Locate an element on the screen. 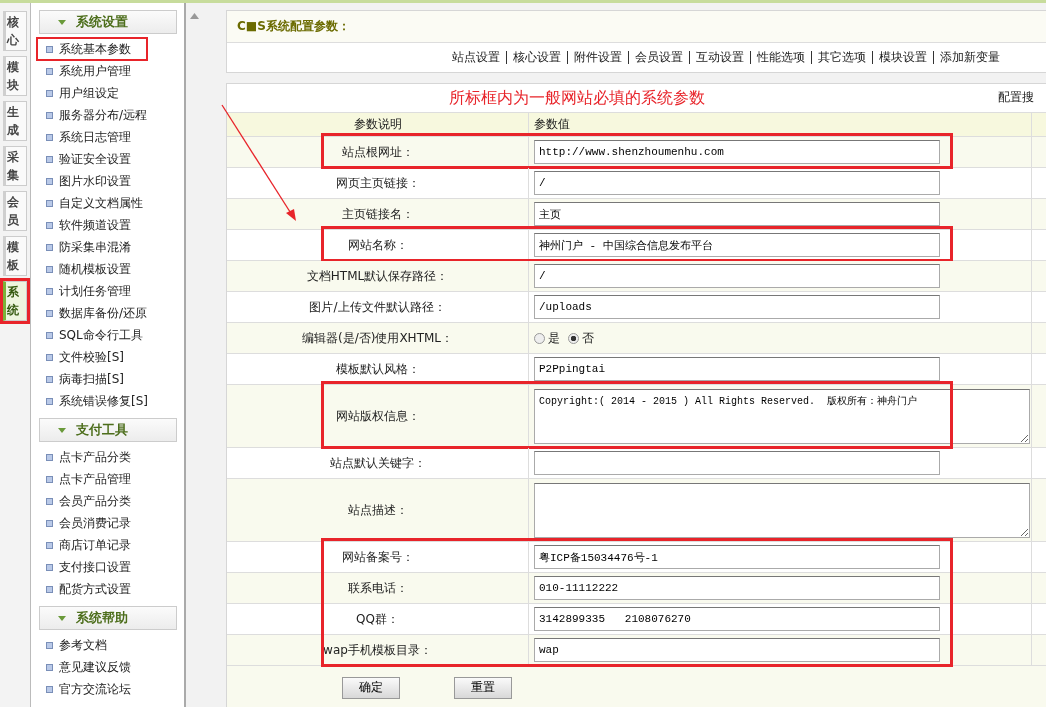 The image size is (1046, 707). settings-tab: 模块设置 is located at coordinates (903, 57).